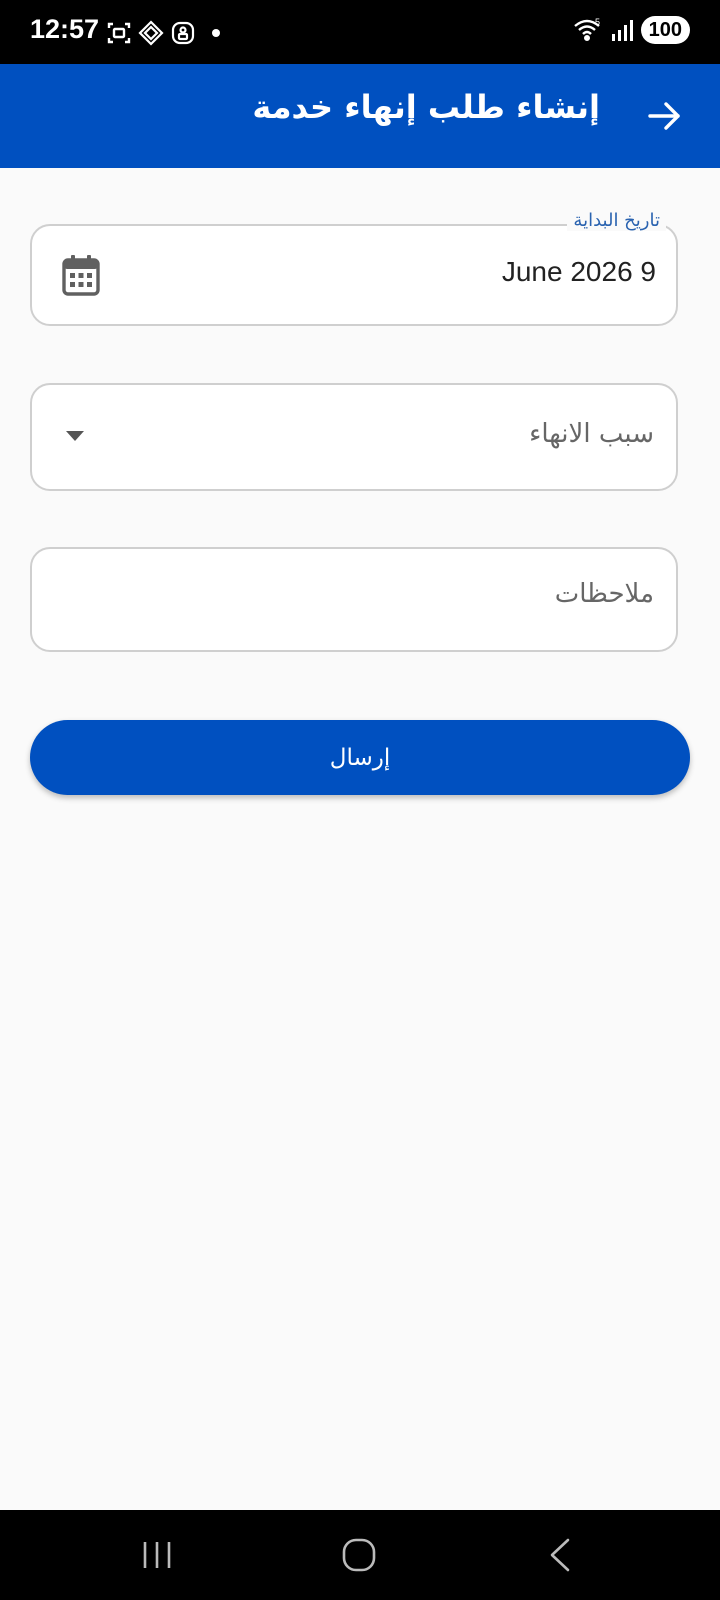  I want to click on recent-apps-icon, so click(157, 1555).